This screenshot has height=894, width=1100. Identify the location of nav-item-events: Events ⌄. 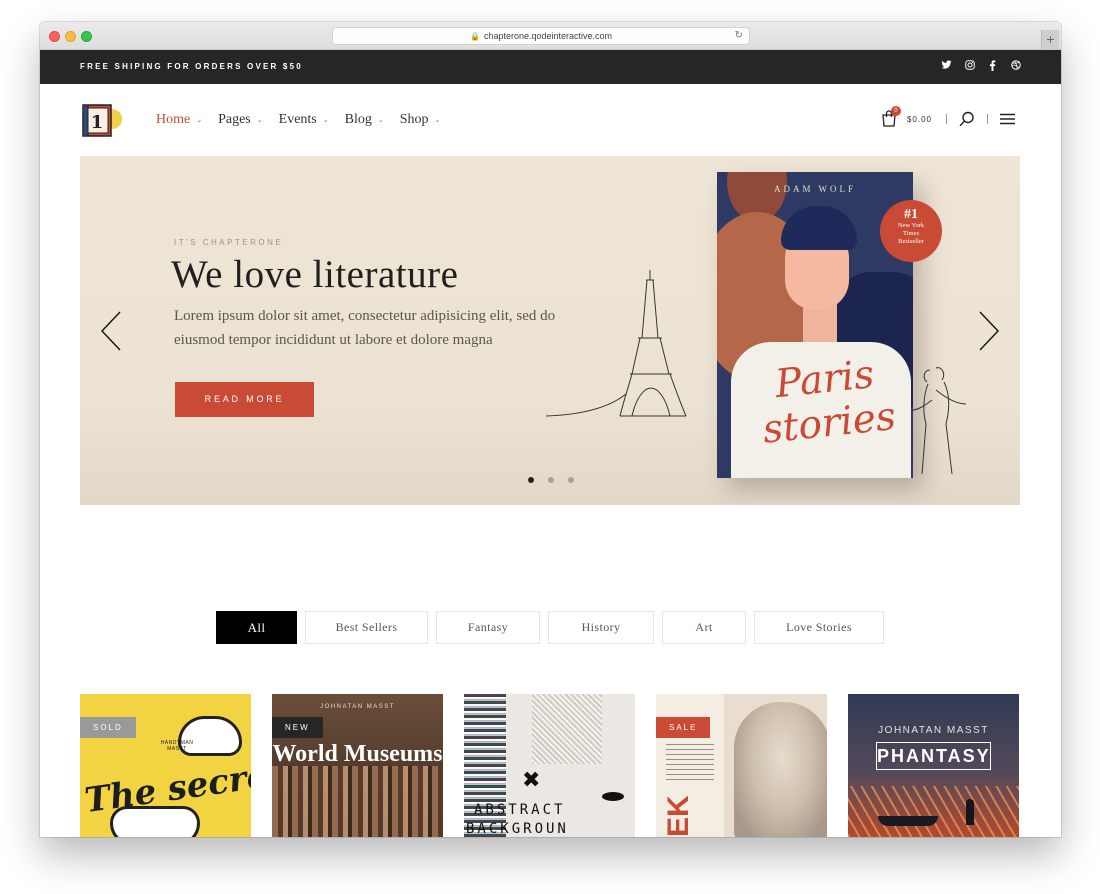
(304, 120).